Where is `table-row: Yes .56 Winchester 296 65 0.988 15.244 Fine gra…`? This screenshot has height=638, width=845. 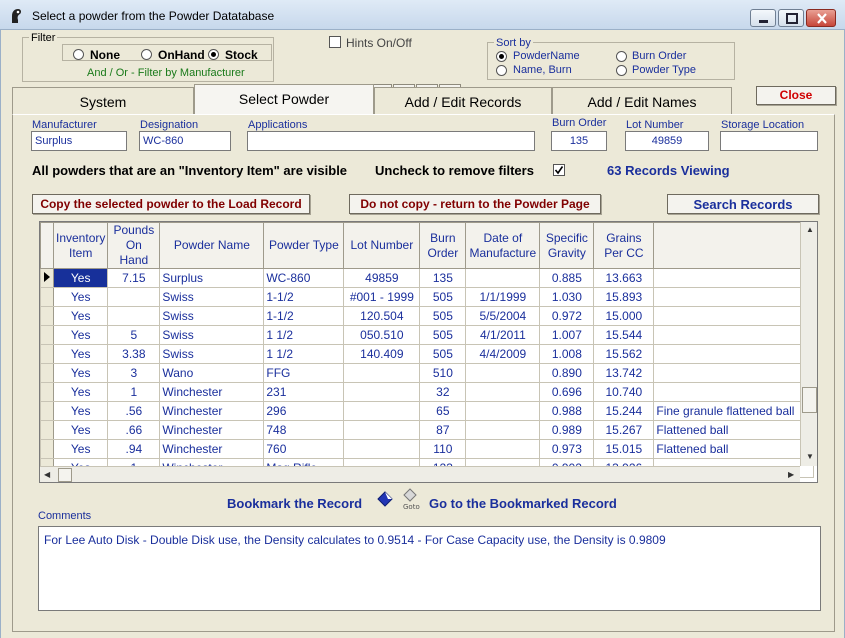 table-row: Yes .56 Winchester 296 65 0.988 15.244 Fine gra… is located at coordinates (427, 411).